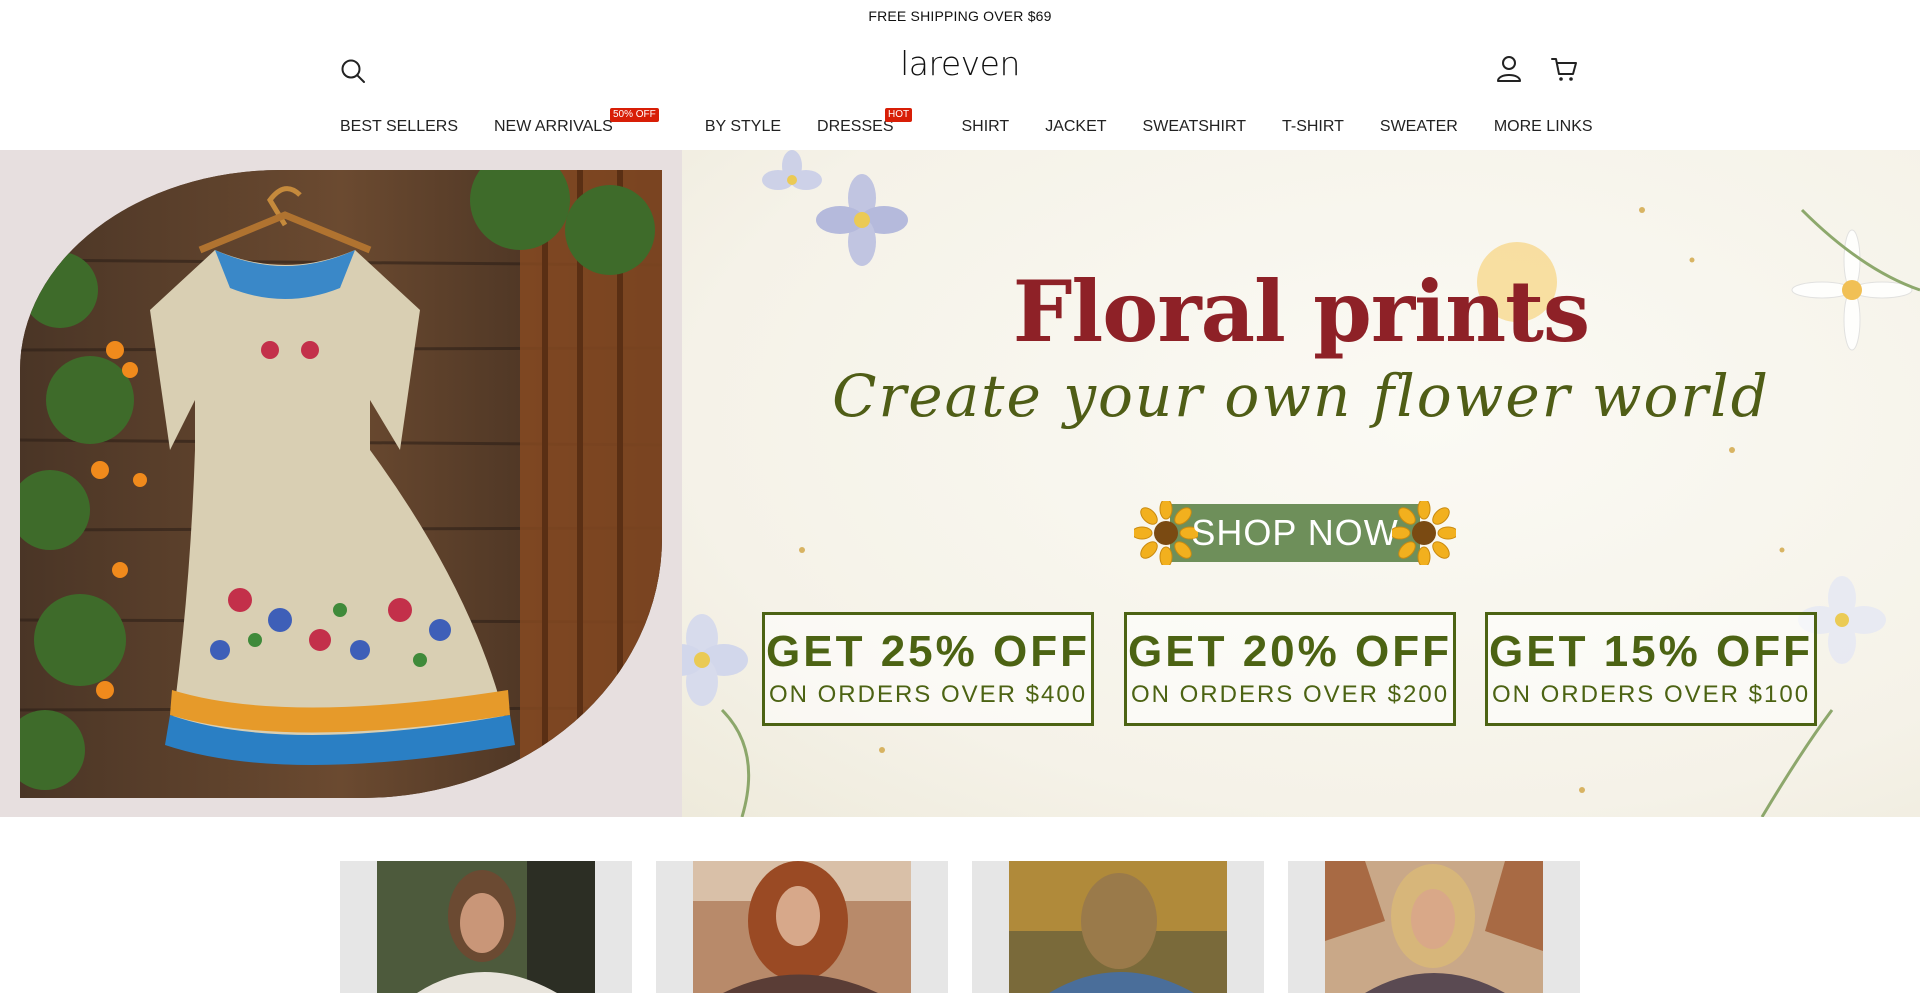 This screenshot has height=993, width=1920. I want to click on offer-headline: GET 15% OFF, so click(1651, 651).